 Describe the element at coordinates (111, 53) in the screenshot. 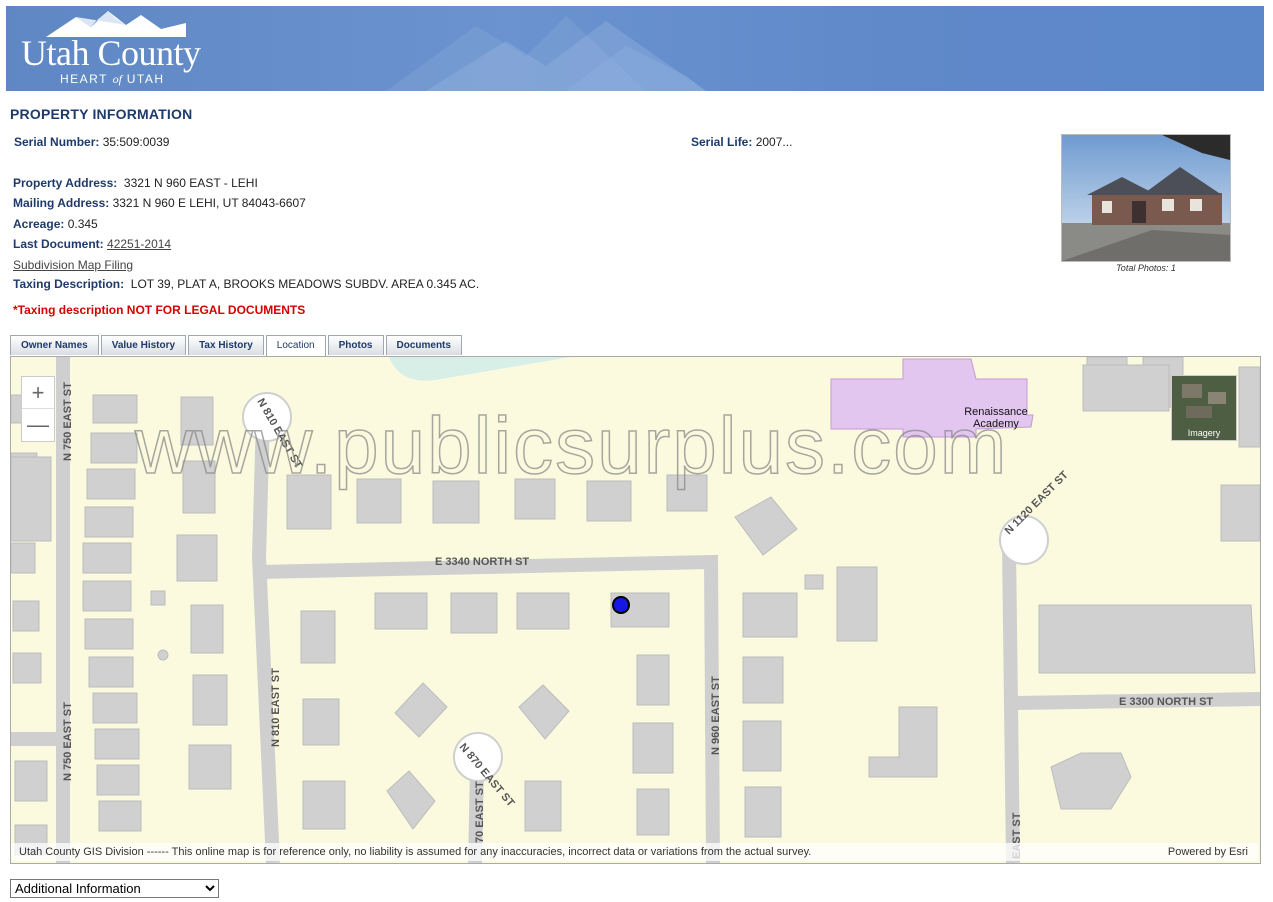

I see `logo-title: Utah County` at that location.